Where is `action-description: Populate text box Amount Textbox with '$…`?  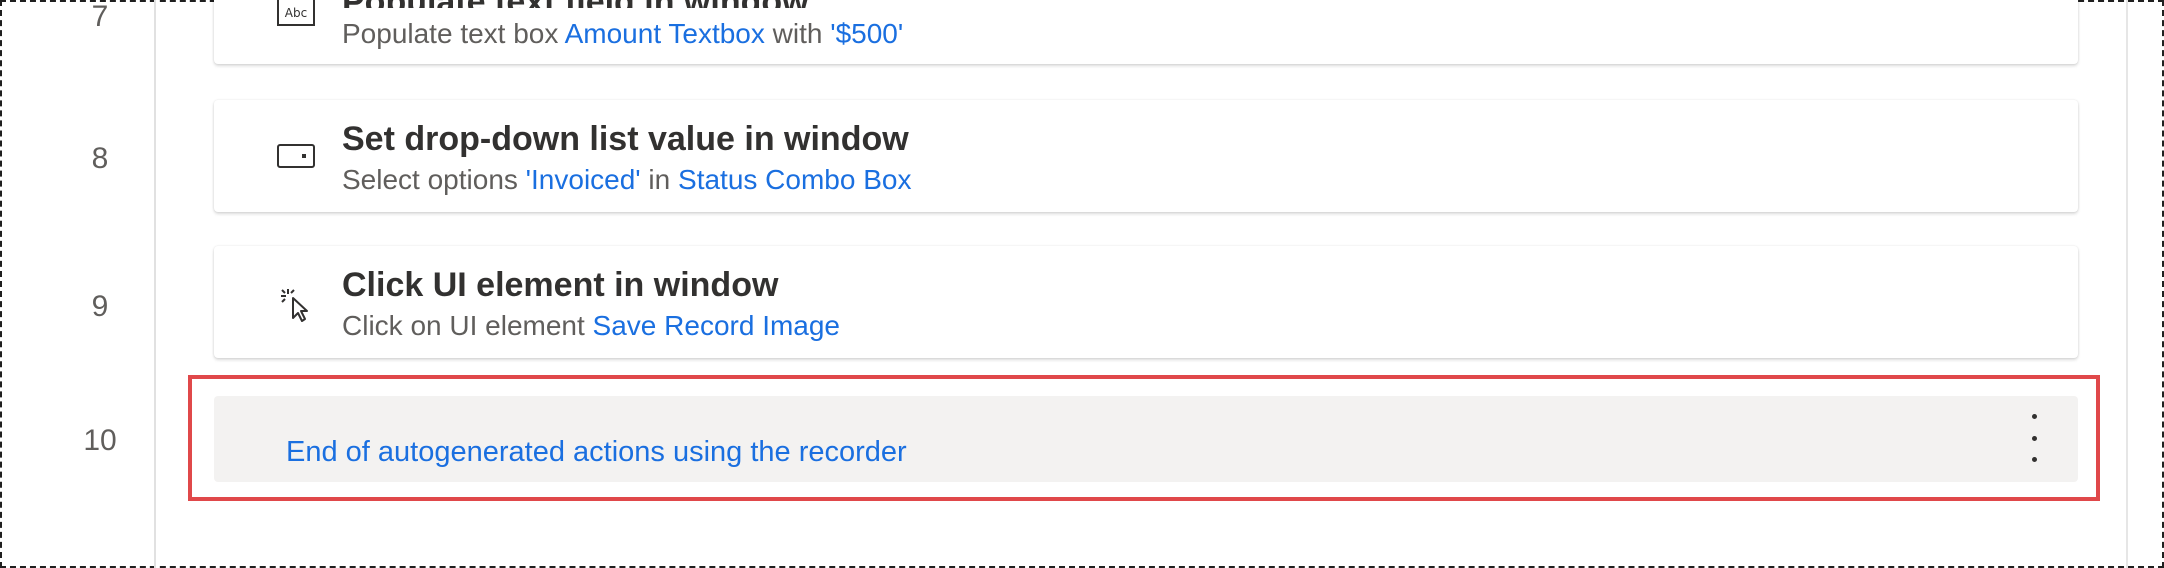
action-description: Populate text box Amount Textbox with '$… is located at coordinates (622, 34).